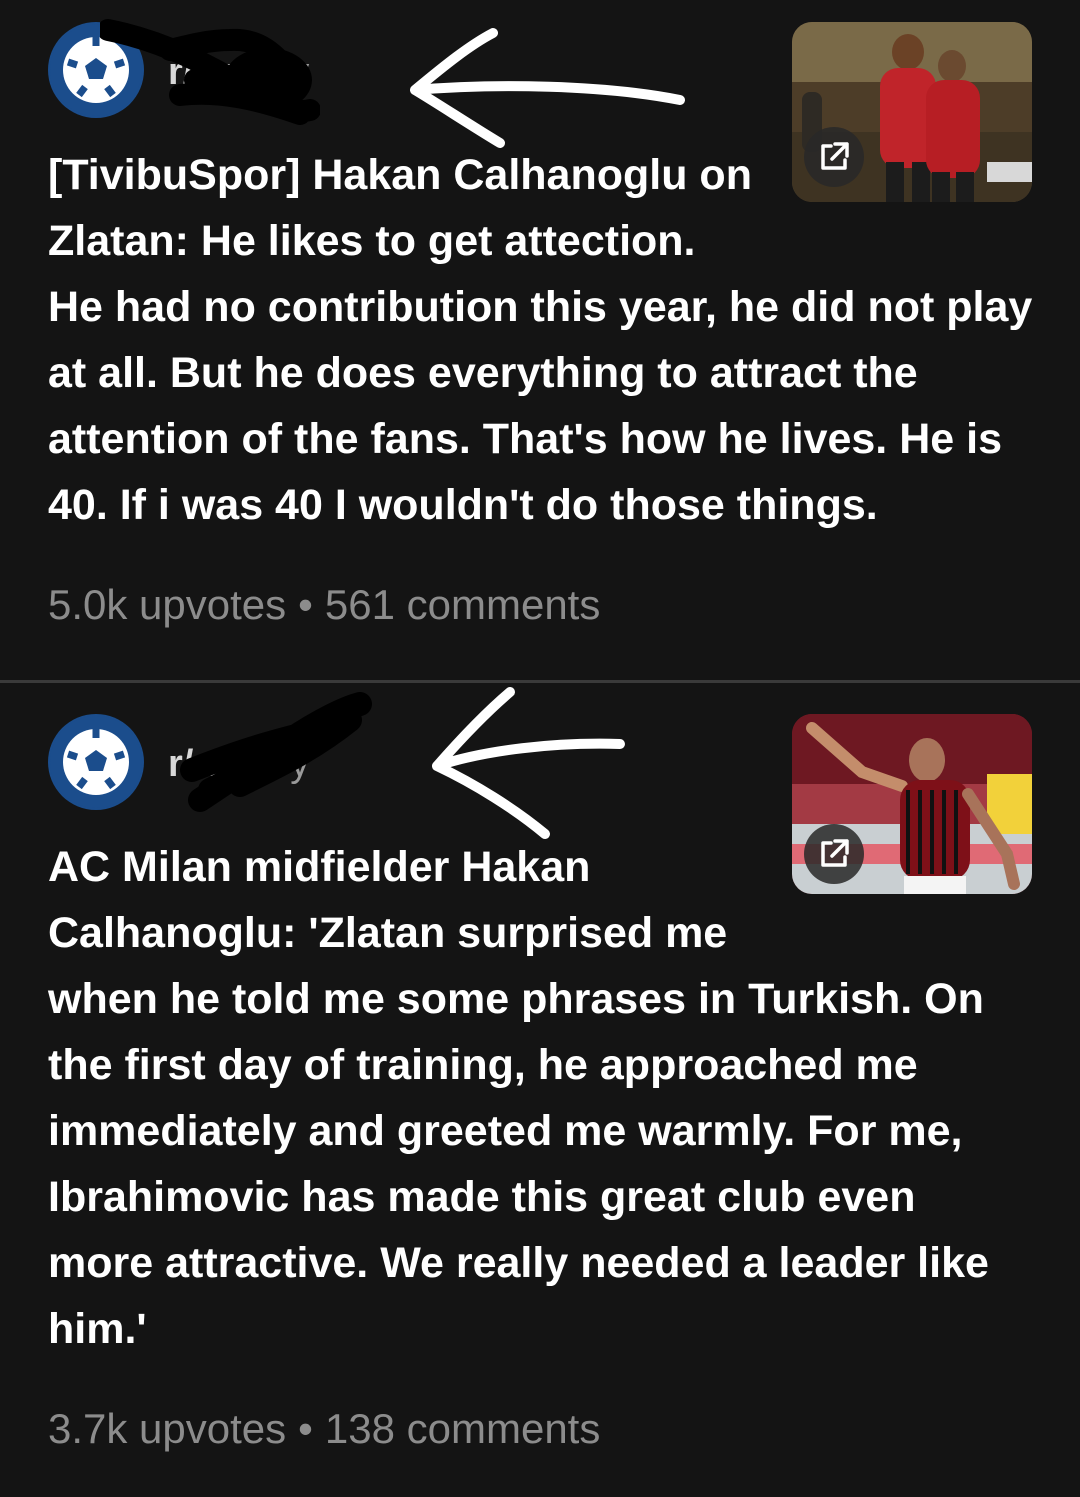 The height and width of the screenshot is (1497, 1080). What do you see at coordinates (289, 764) in the screenshot?
I see `post-age: 3y` at bounding box center [289, 764].